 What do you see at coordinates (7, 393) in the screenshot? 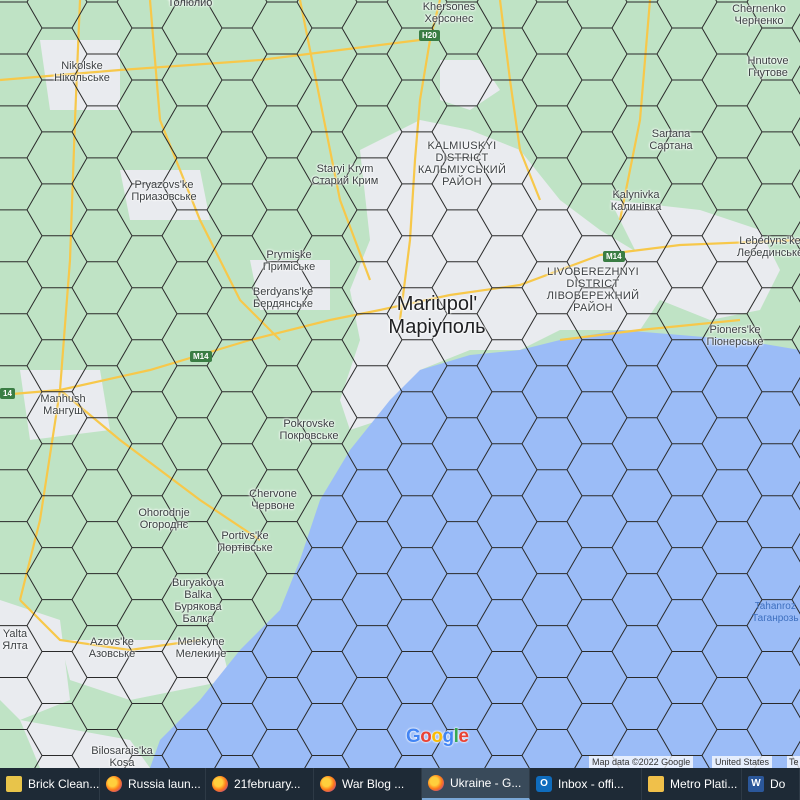
I see `highway-shield-m14-edge: 14` at bounding box center [7, 393].